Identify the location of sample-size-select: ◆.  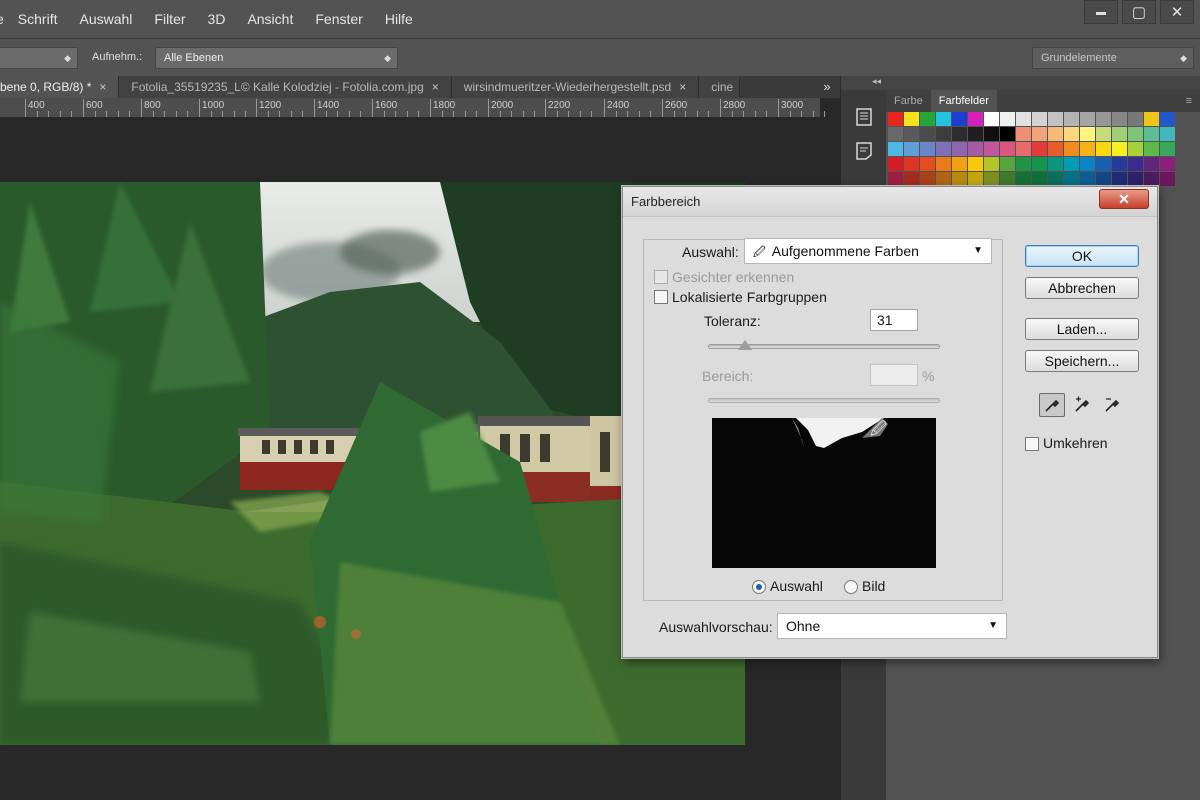
(39, 58).